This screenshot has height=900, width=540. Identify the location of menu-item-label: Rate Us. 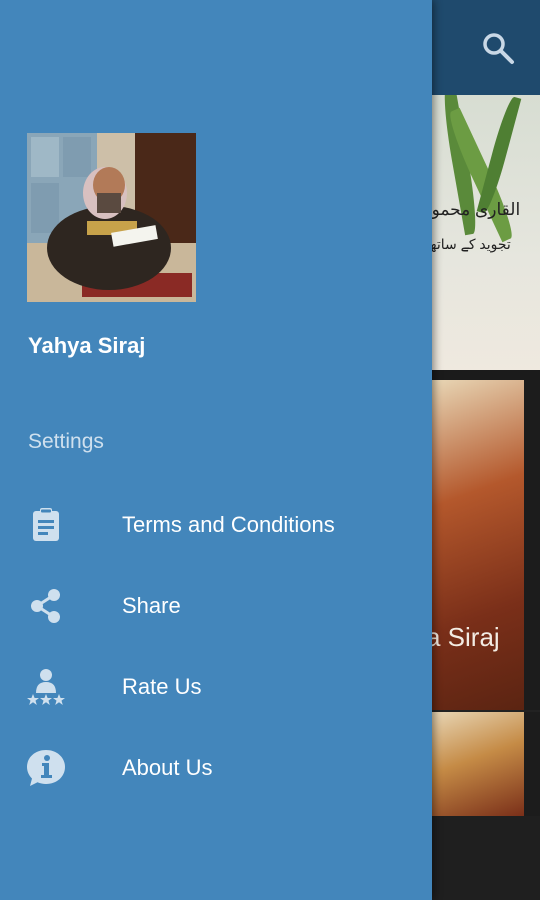
(162, 686).